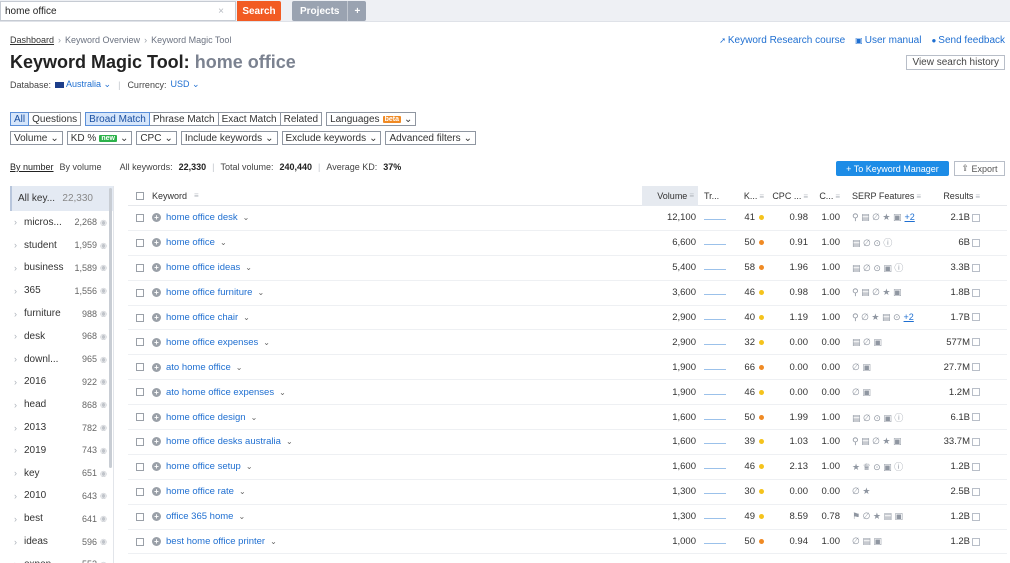  What do you see at coordinates (61, 313) in the screenshot?
I see `sidebar-item: › furniture 988 ◉` at bounding box center [61, 313].